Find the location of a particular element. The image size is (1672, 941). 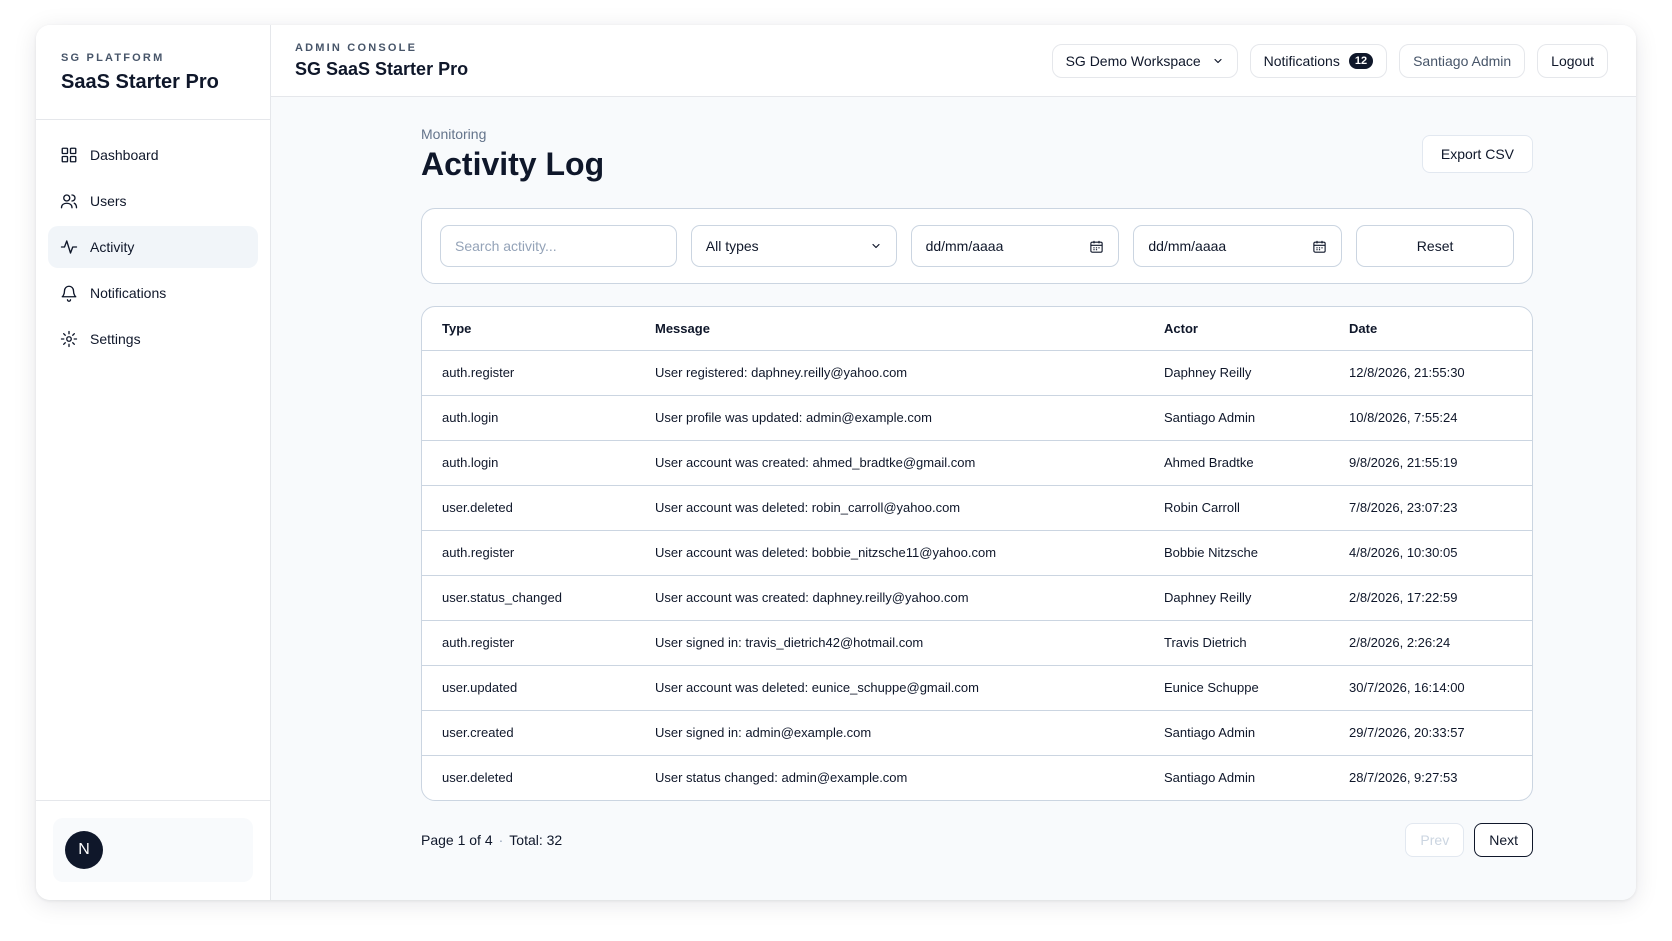

cell-actor: Travis Dietrich is located at coordinates (1236, 643).